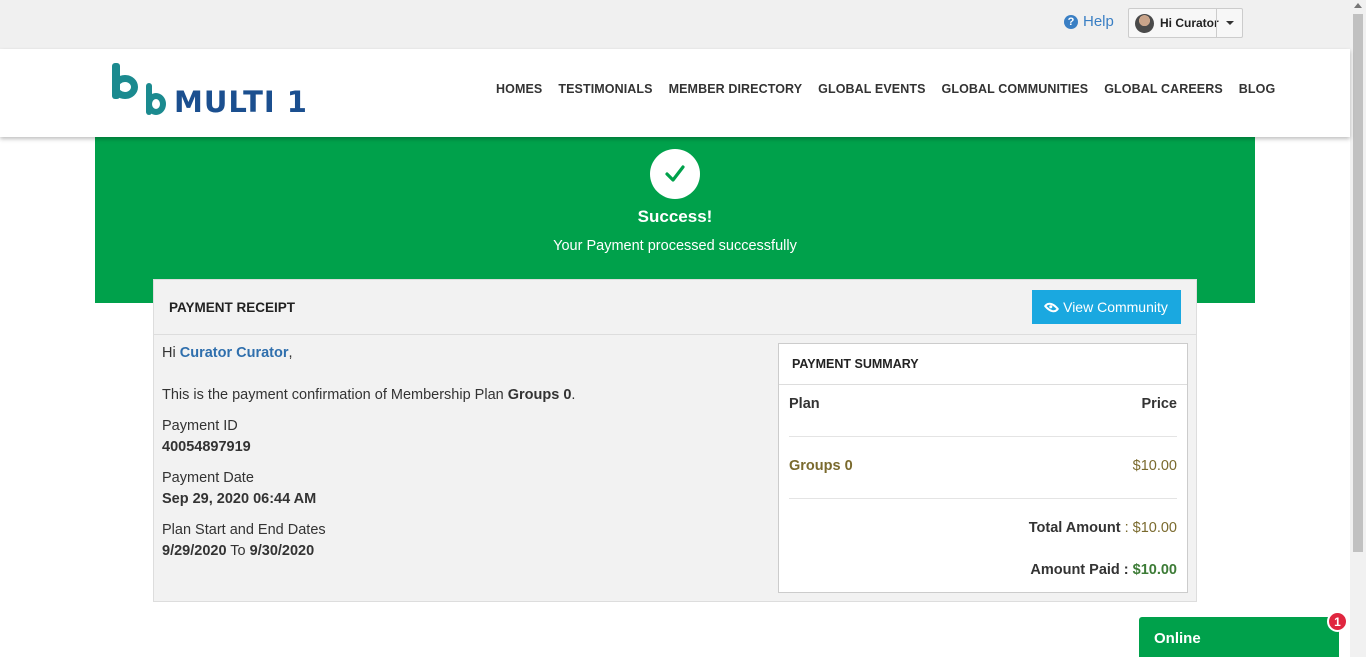 Image resolution: width=1366 pixels, height=657 pixels. I want to click on user-name-link: Curator Curator, so click(234, 353).